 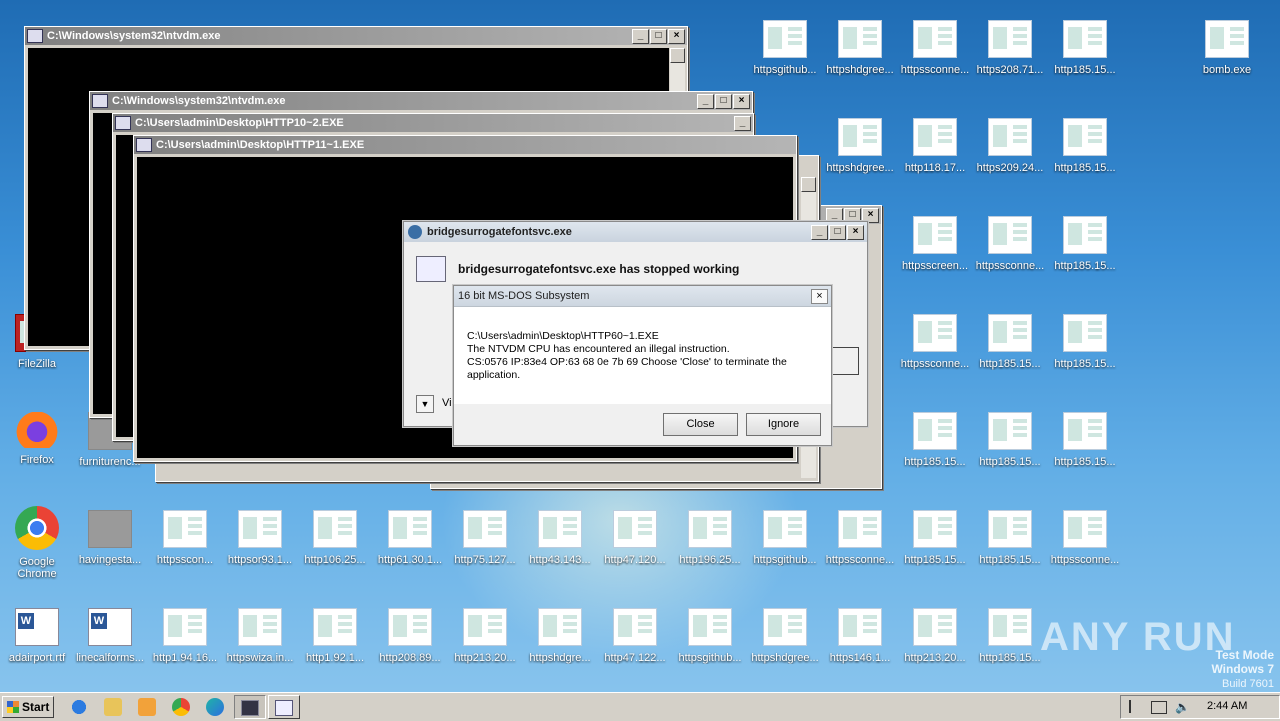 What do you see at coordinates (433, 123) in the screenshot?
I see `title-bar: C:\Users\admin\Desktop\HTTP10~2.EXE _` at bounding box center [433, 123].